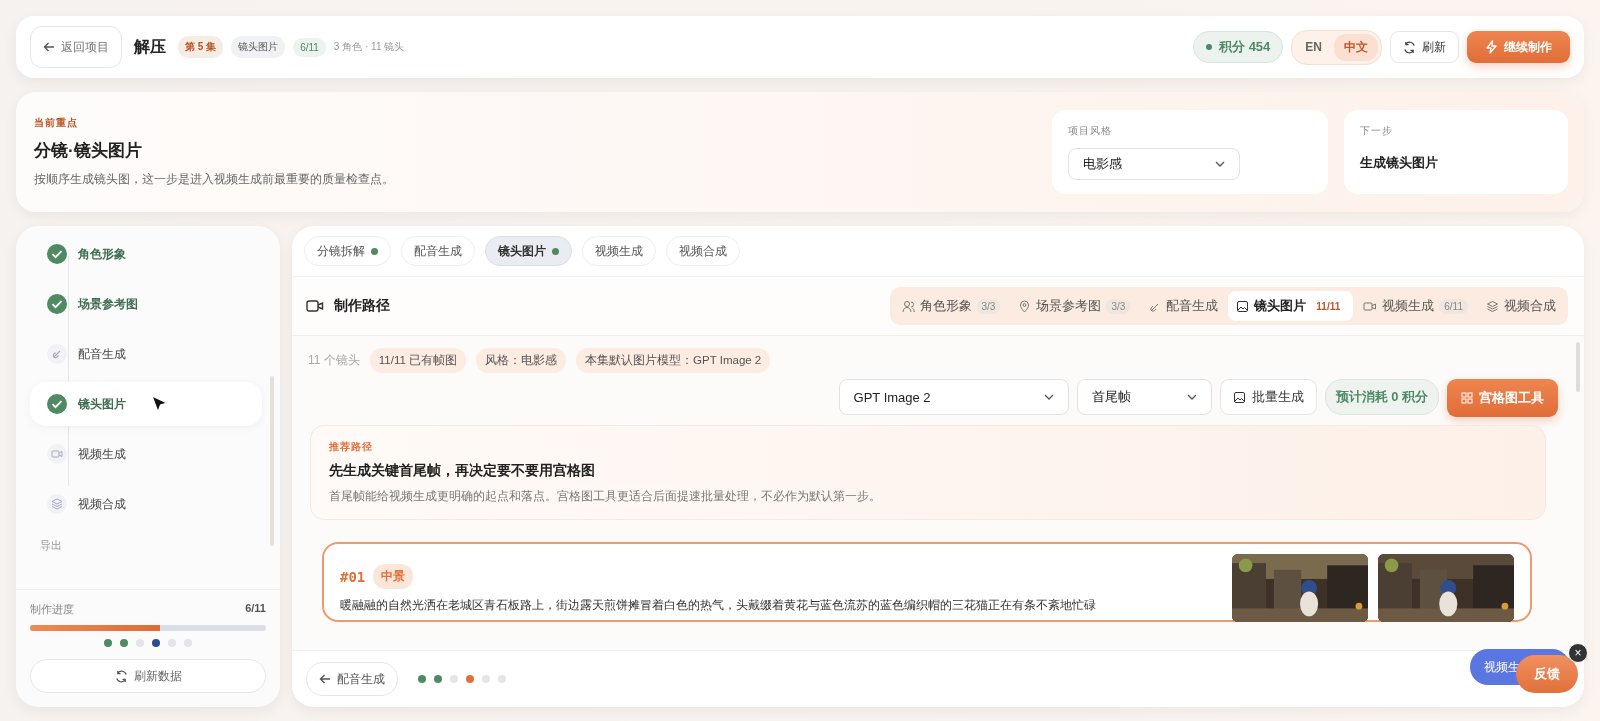  What do you see at coordinates (146, 304) in the screenshot?
I see `step-item: 场景参考图` at bounding box center [146, 304].